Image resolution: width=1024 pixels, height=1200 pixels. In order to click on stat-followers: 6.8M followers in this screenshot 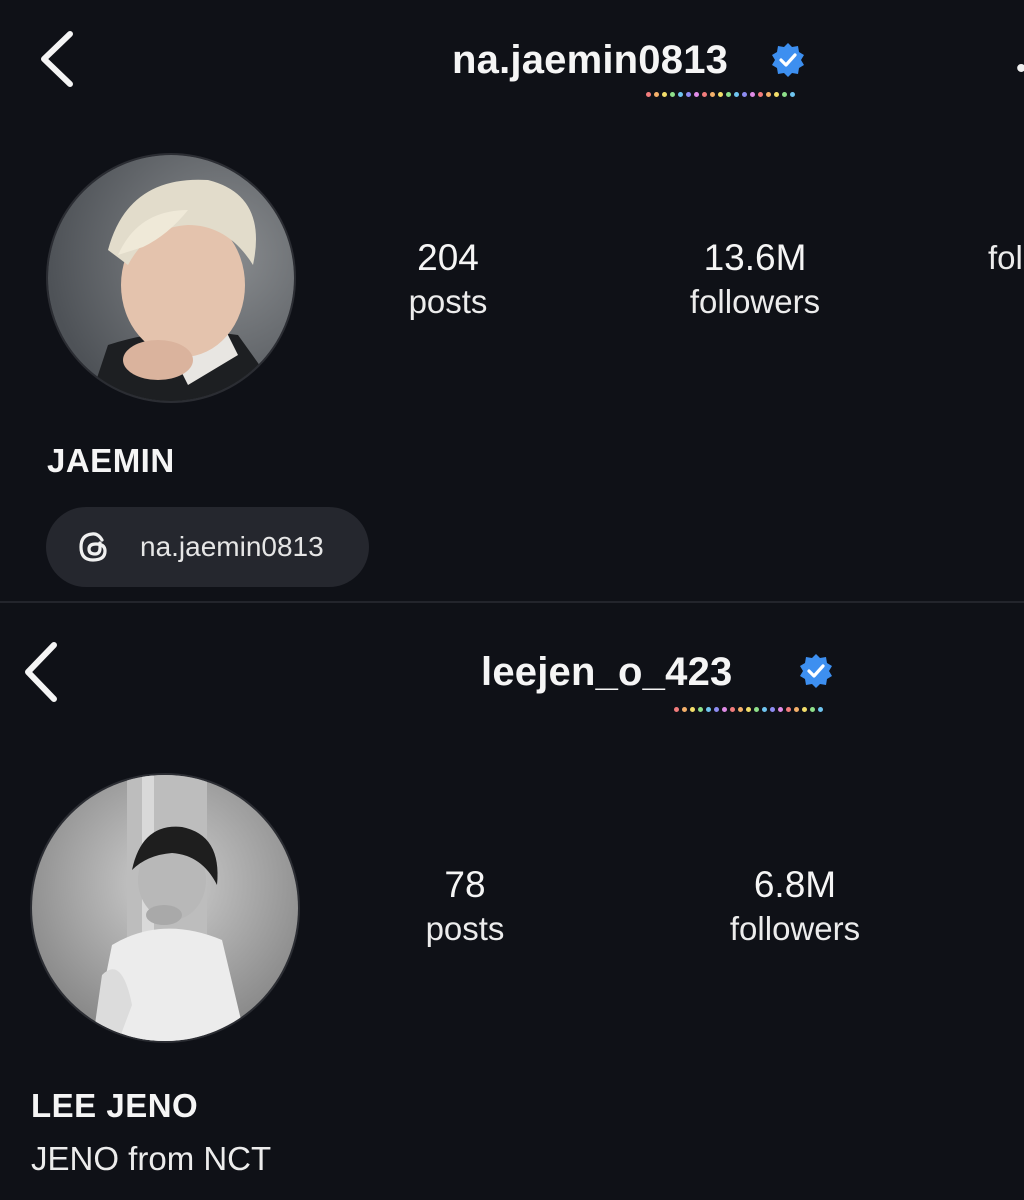, I will do `click(795, 907)`.